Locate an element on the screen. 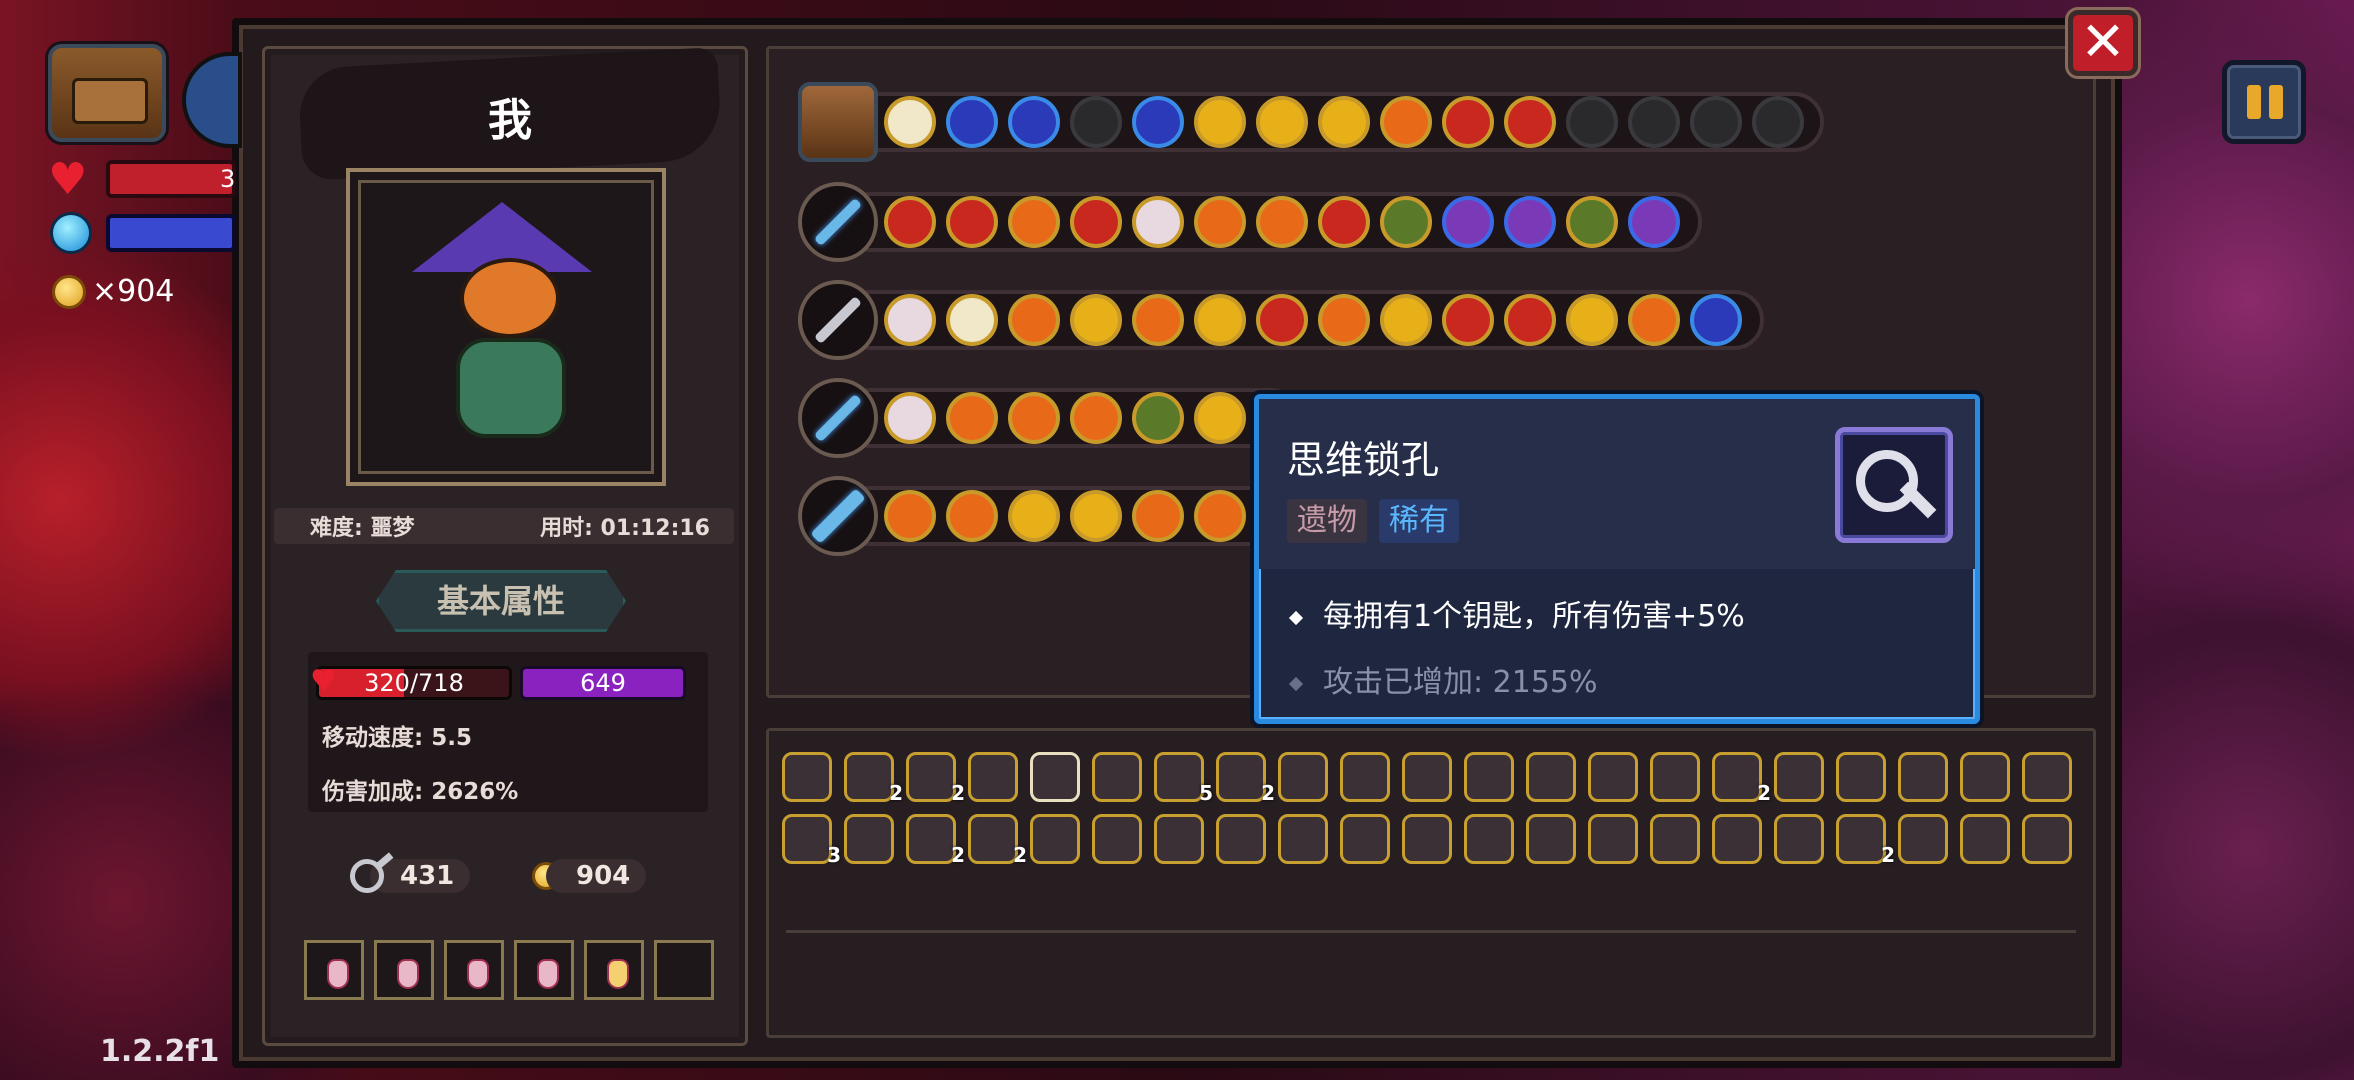 Image resolution: width=2354 pixels, height=1080 pixels. spring-icon is located at coordinates (1179, 839).